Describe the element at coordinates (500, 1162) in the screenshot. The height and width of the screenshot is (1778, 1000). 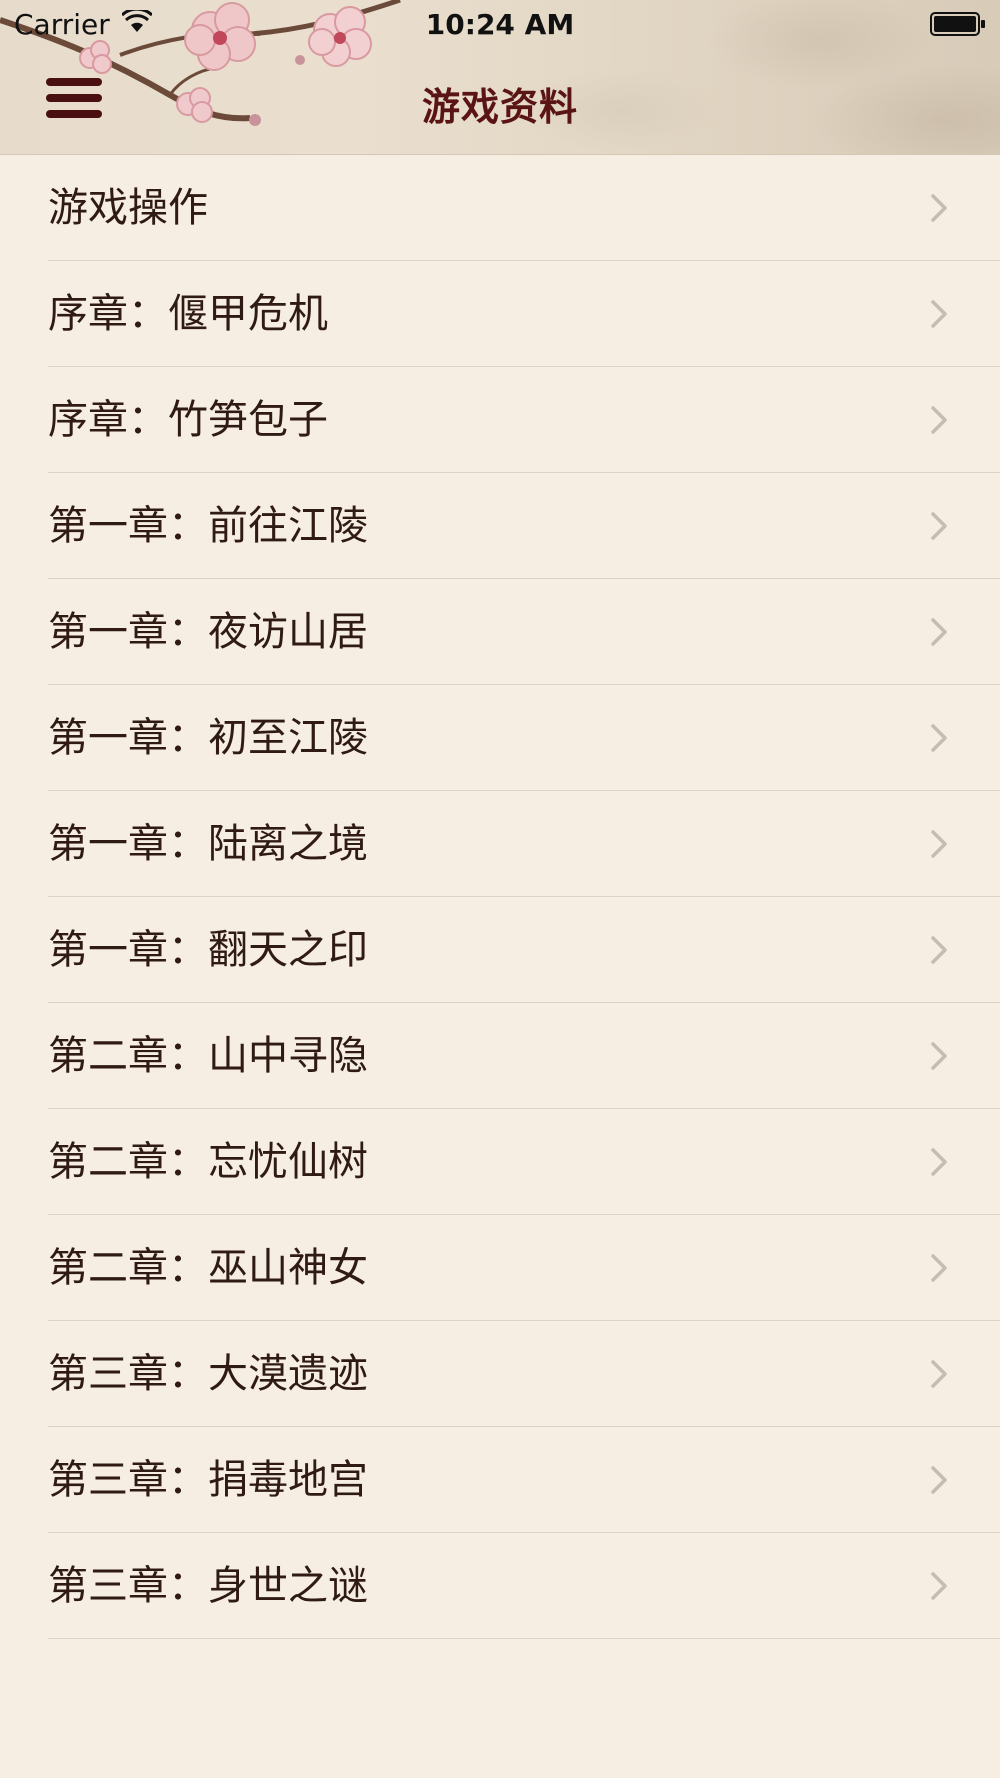
I see `list-item: 第二章：忘忧仙树` at that location.